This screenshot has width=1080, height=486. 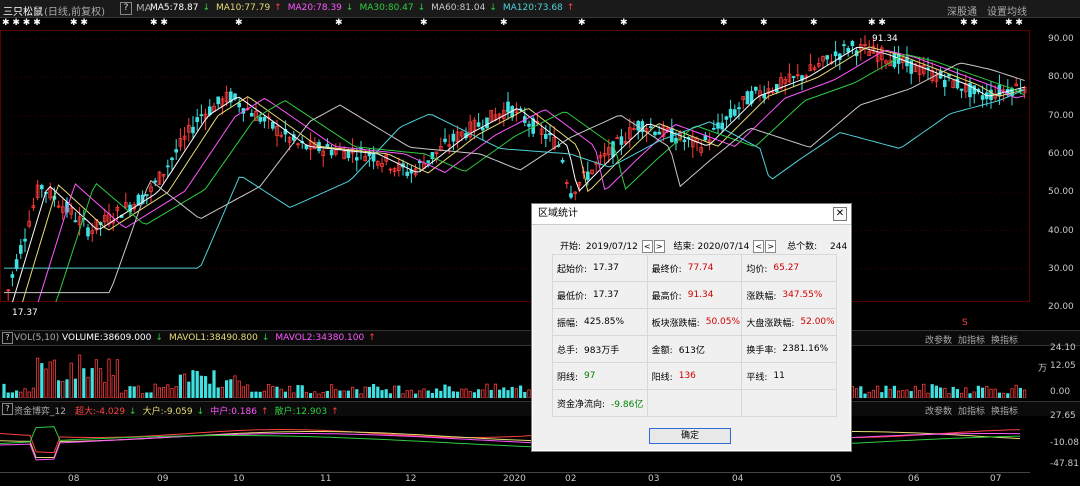 What do you see at coordinates (163, 479) in the screenshot?
I see `date-tick-label: 09` at bounding box center [163, 479].